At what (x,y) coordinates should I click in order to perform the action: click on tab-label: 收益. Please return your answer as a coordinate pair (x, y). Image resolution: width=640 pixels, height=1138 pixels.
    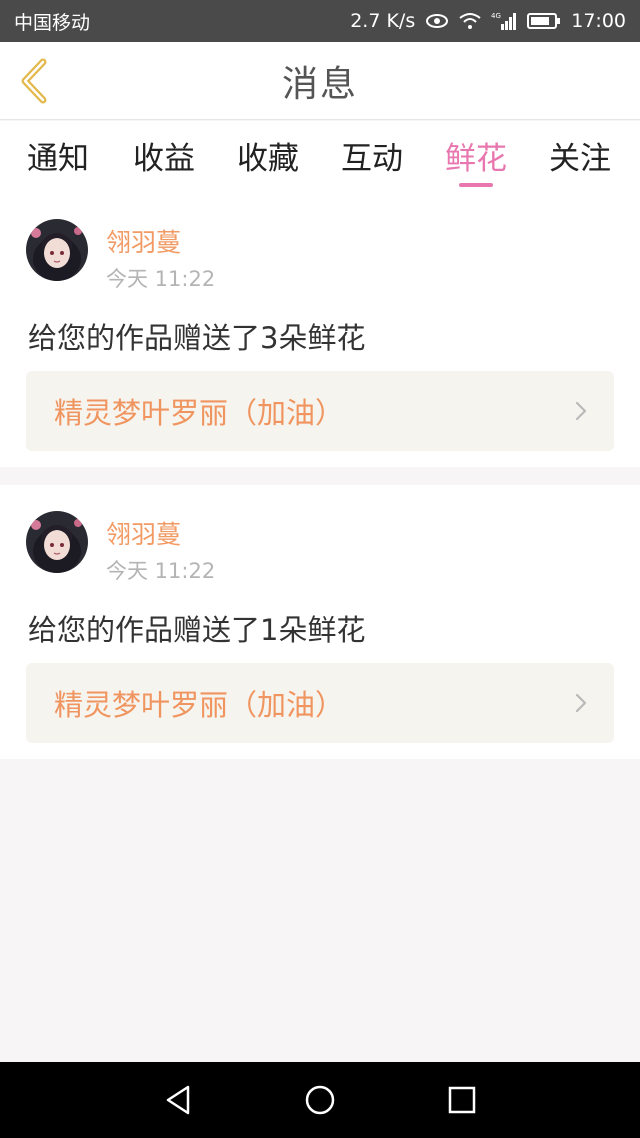
    Looking at the image, I should click on (164, 159).